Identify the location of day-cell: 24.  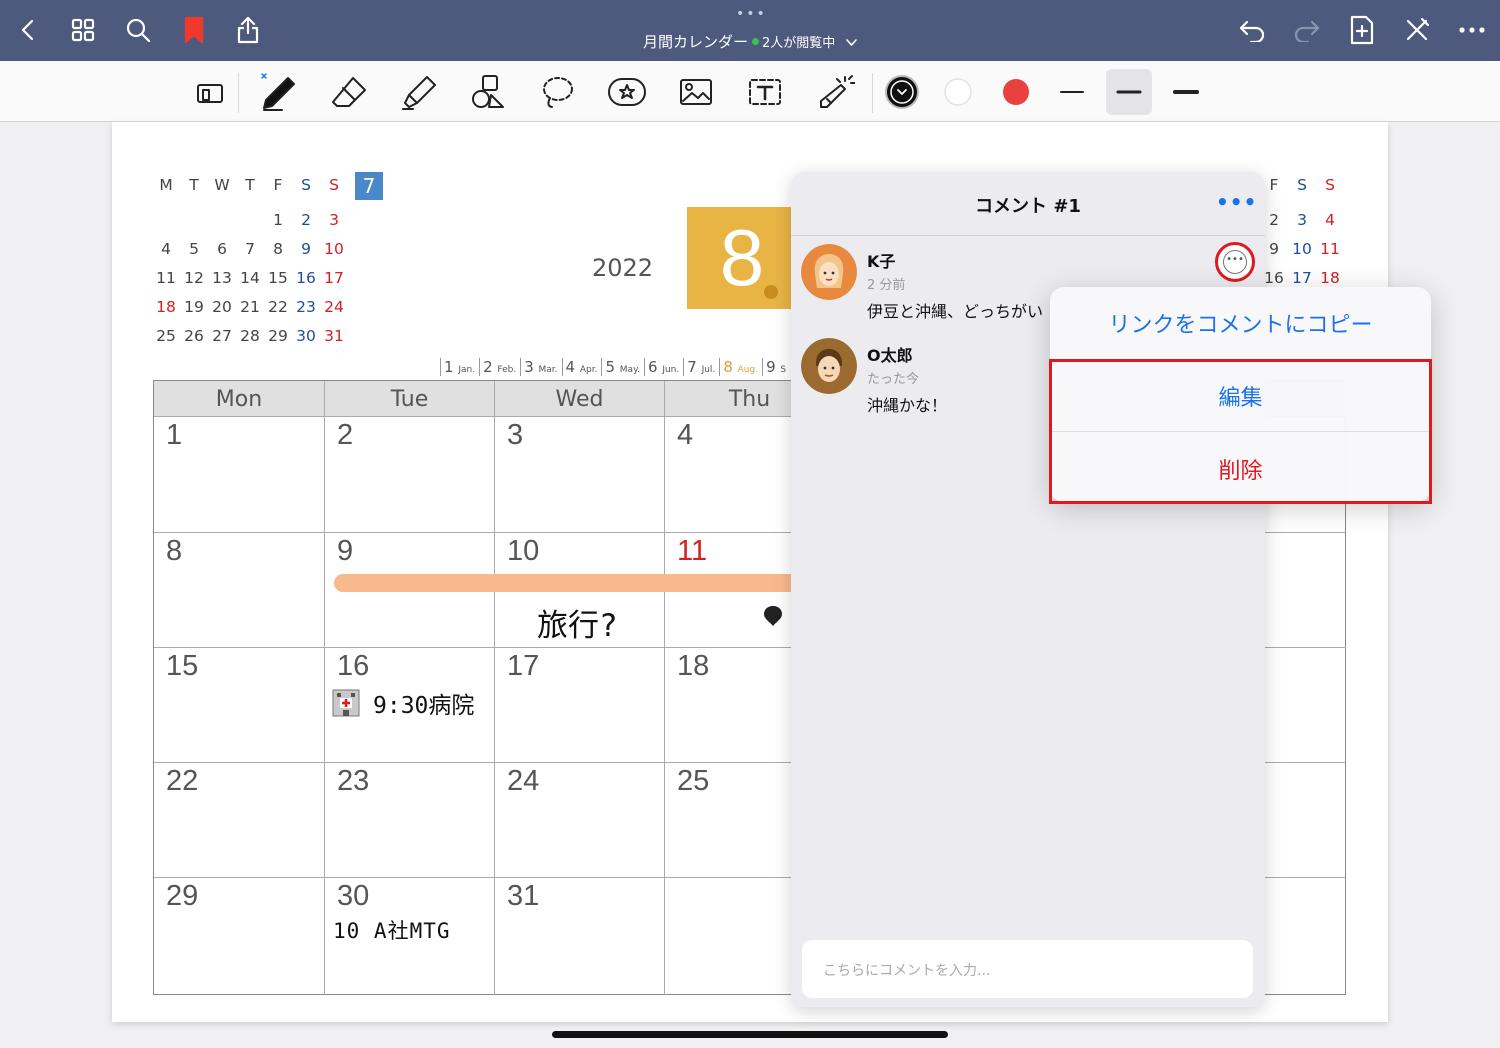
(580, 820).